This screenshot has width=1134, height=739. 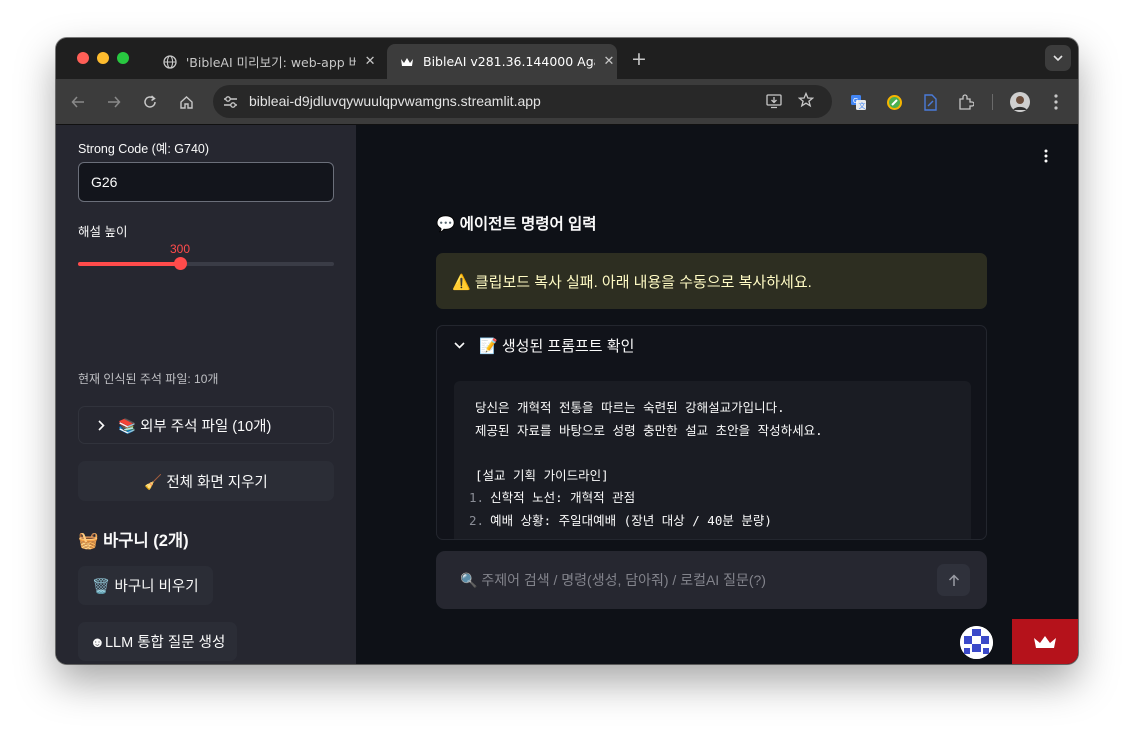 I want to click on forward-arrow-icon, so click(x=114, y=102).